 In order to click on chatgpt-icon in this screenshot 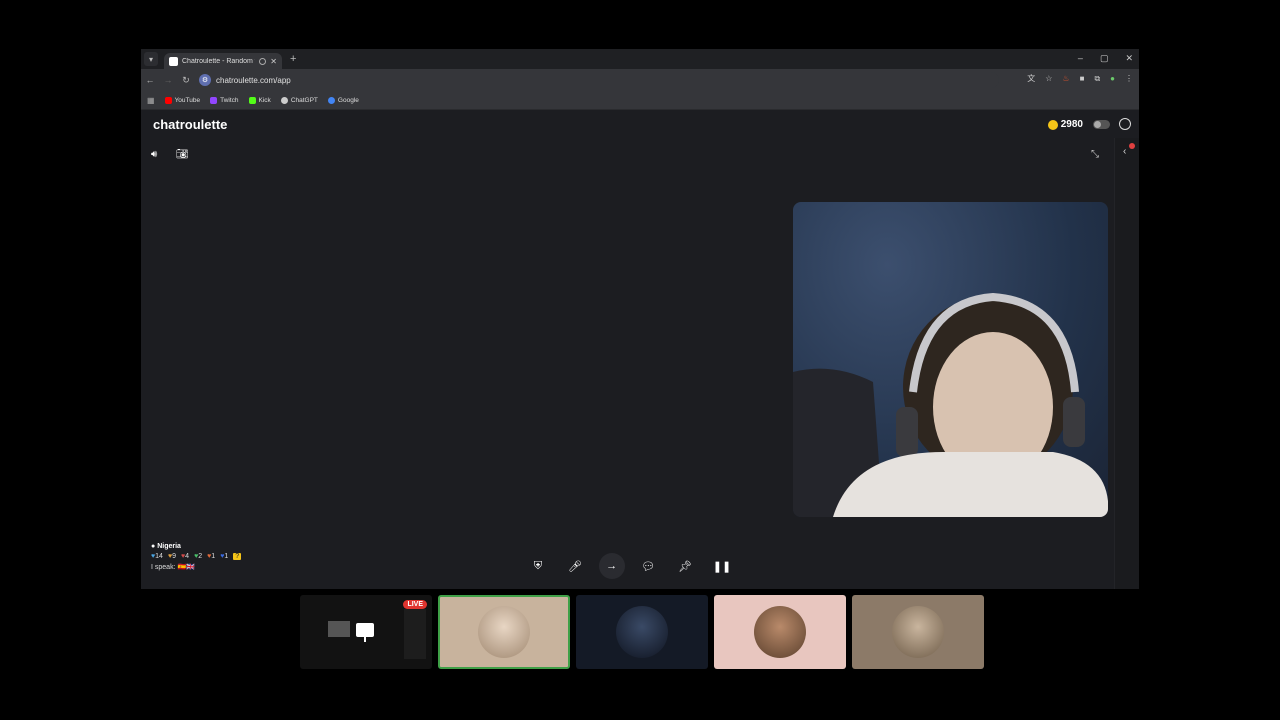, I will do `click(284, 100)`.